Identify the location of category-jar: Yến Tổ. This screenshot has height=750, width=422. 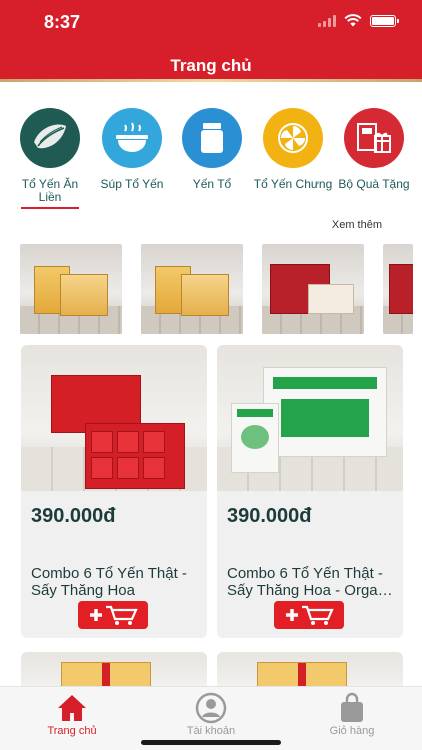
(212, 149).